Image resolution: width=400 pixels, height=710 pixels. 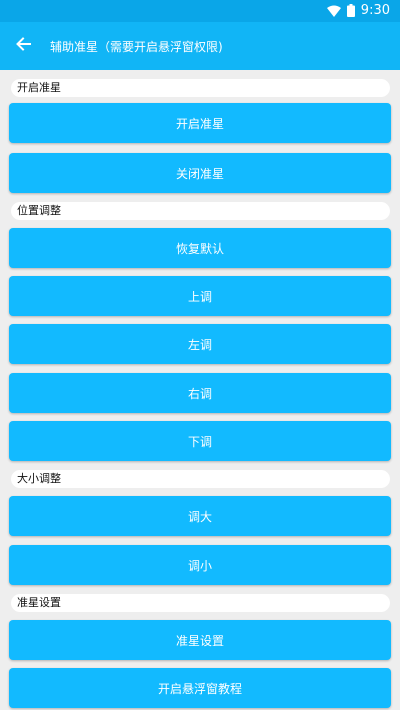 I want to click on arrow-back-icon, so click(x=23, y=46).